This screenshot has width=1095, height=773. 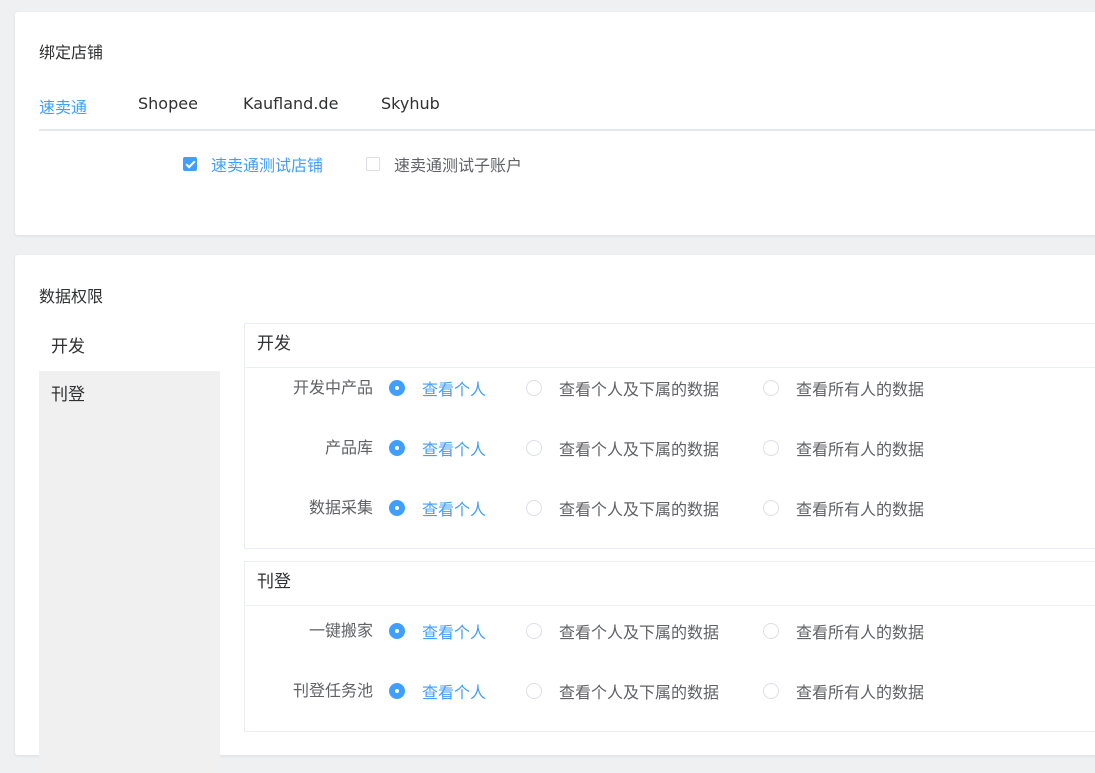 What do you see at coordinates (332, 387) in the screenshot?
I see `permission-row-label: 开发中产品` at bounding box center [332, 387].